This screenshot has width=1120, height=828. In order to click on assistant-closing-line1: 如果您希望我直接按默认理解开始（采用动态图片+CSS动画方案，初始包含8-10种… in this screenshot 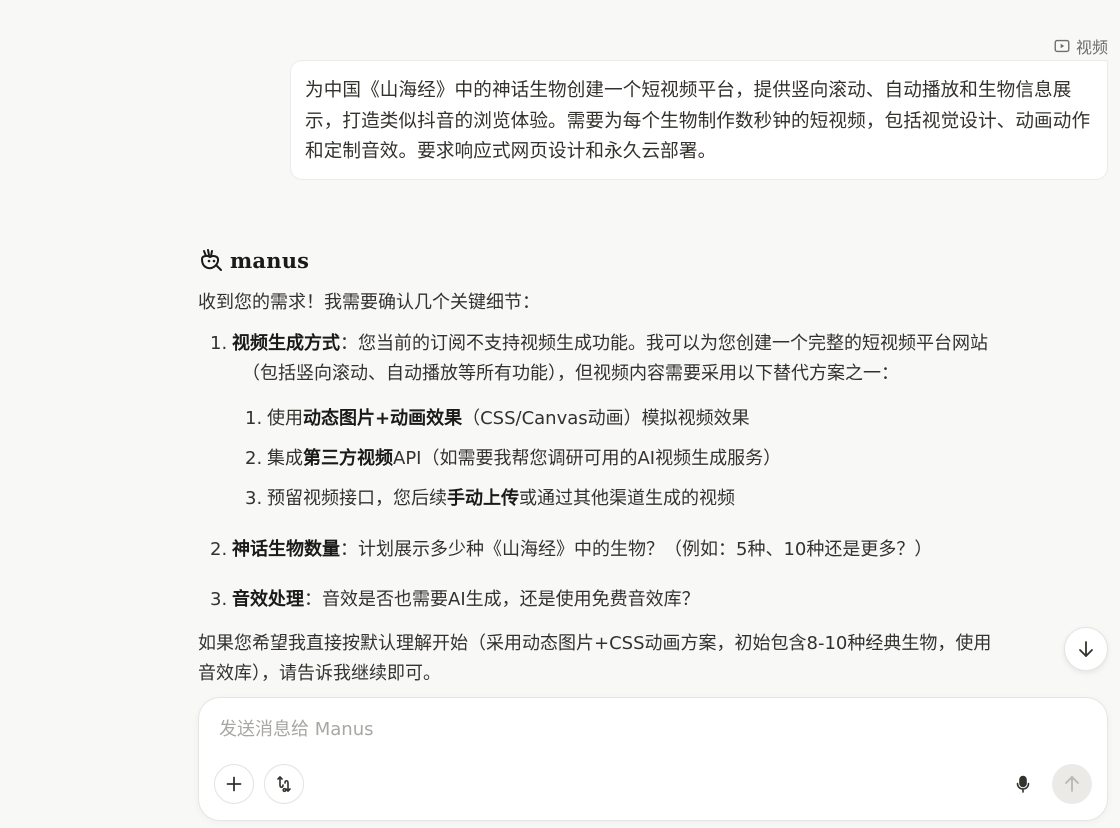, I will do `click(595, 643)`.